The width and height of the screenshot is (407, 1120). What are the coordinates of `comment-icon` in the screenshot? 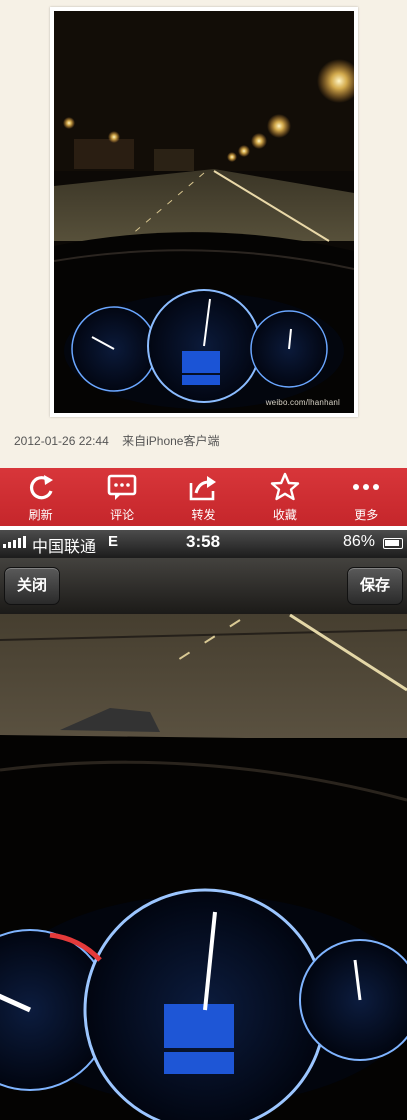 It's located at (122, 487).